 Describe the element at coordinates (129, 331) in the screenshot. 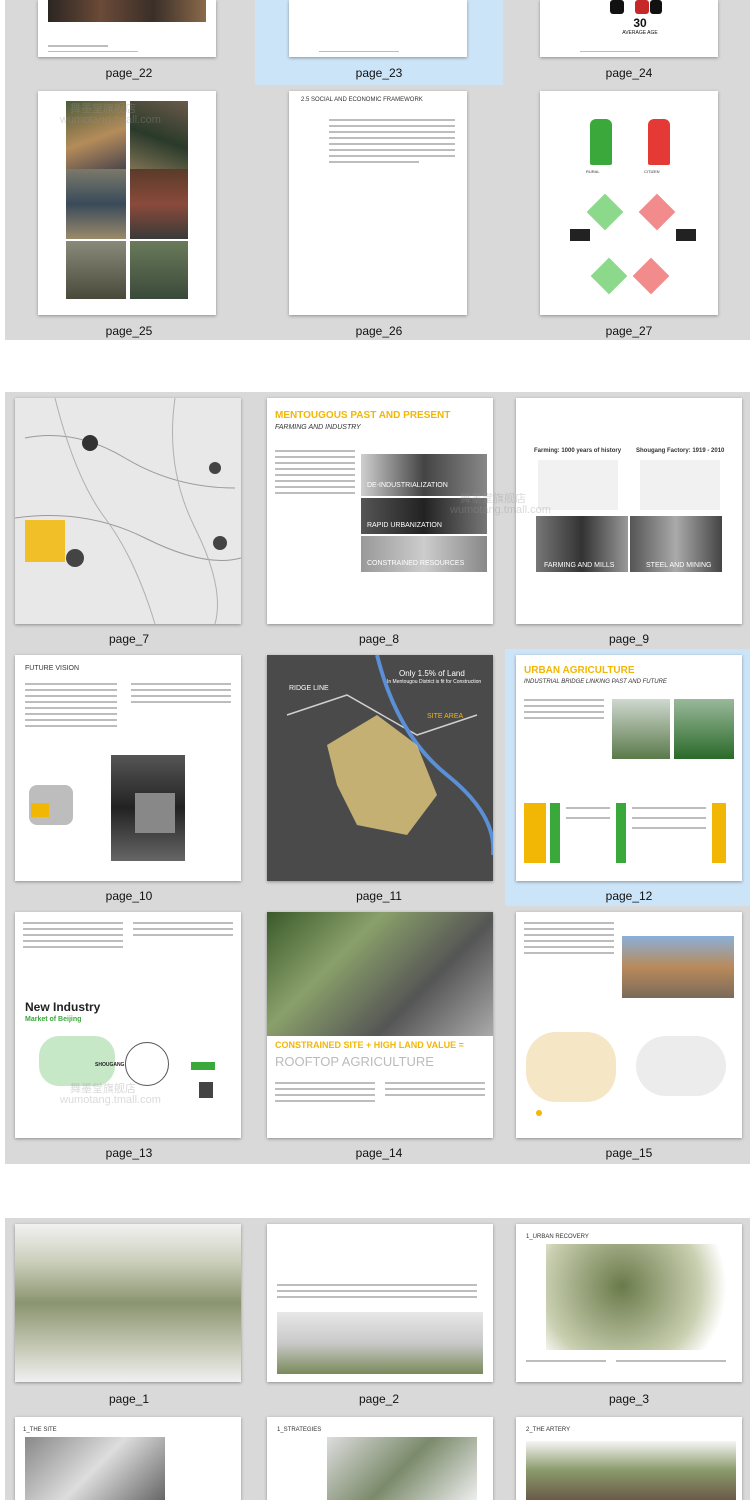

I see `page-label: page_25` at that location.